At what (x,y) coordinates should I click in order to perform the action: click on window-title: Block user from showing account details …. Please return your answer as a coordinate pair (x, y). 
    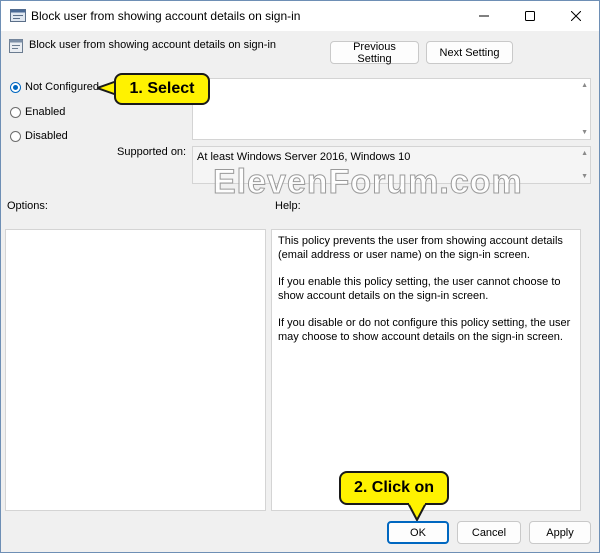
    Looking at the image, I should click on (166, 16).